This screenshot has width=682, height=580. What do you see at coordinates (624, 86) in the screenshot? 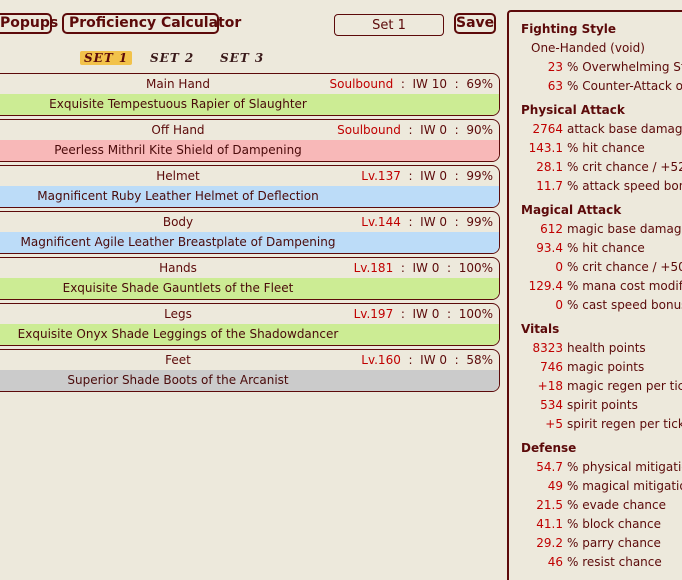
I see `stat-label: % Counter-Attack on block` at bounding box center [624, 86].